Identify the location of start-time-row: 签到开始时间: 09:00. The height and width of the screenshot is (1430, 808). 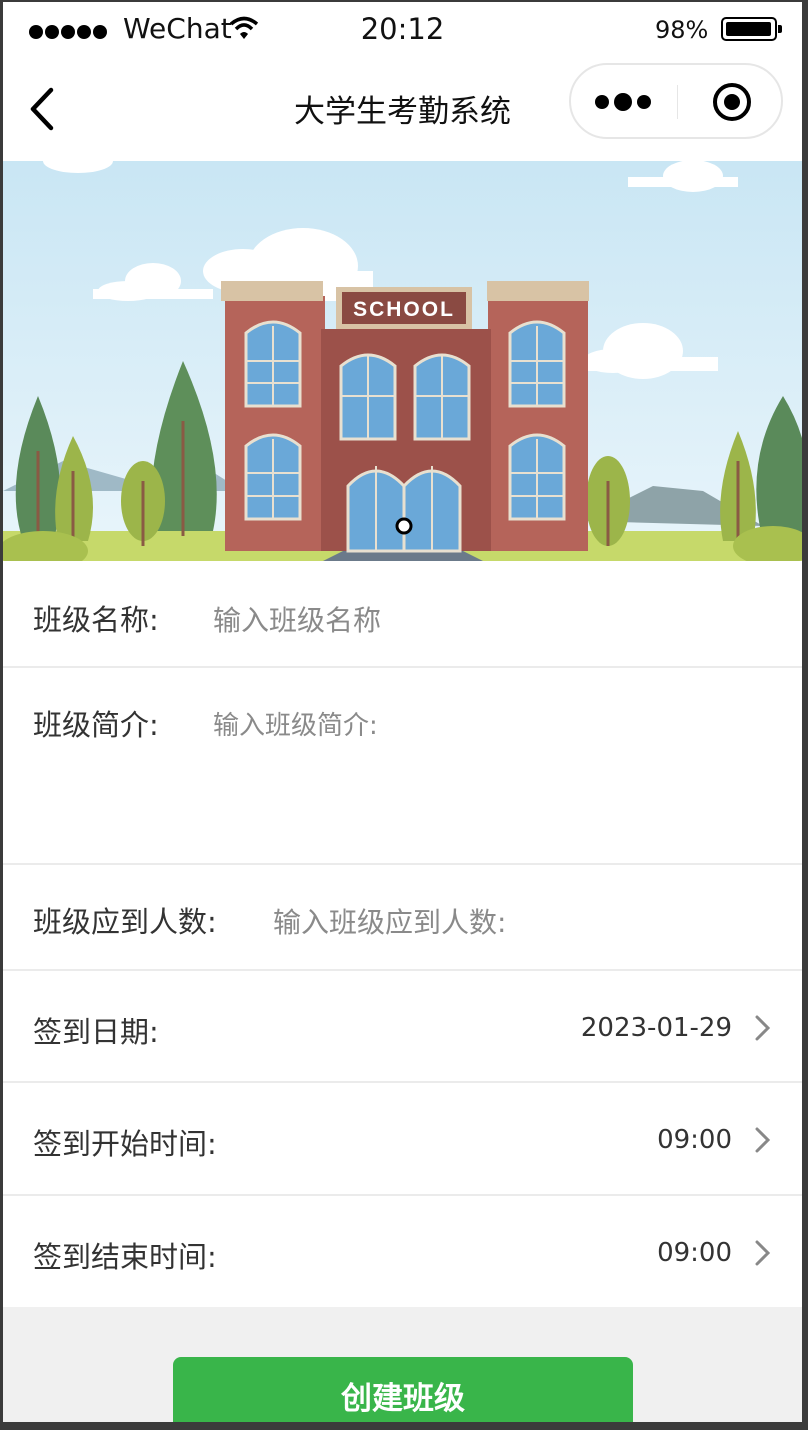
(402, 1139).